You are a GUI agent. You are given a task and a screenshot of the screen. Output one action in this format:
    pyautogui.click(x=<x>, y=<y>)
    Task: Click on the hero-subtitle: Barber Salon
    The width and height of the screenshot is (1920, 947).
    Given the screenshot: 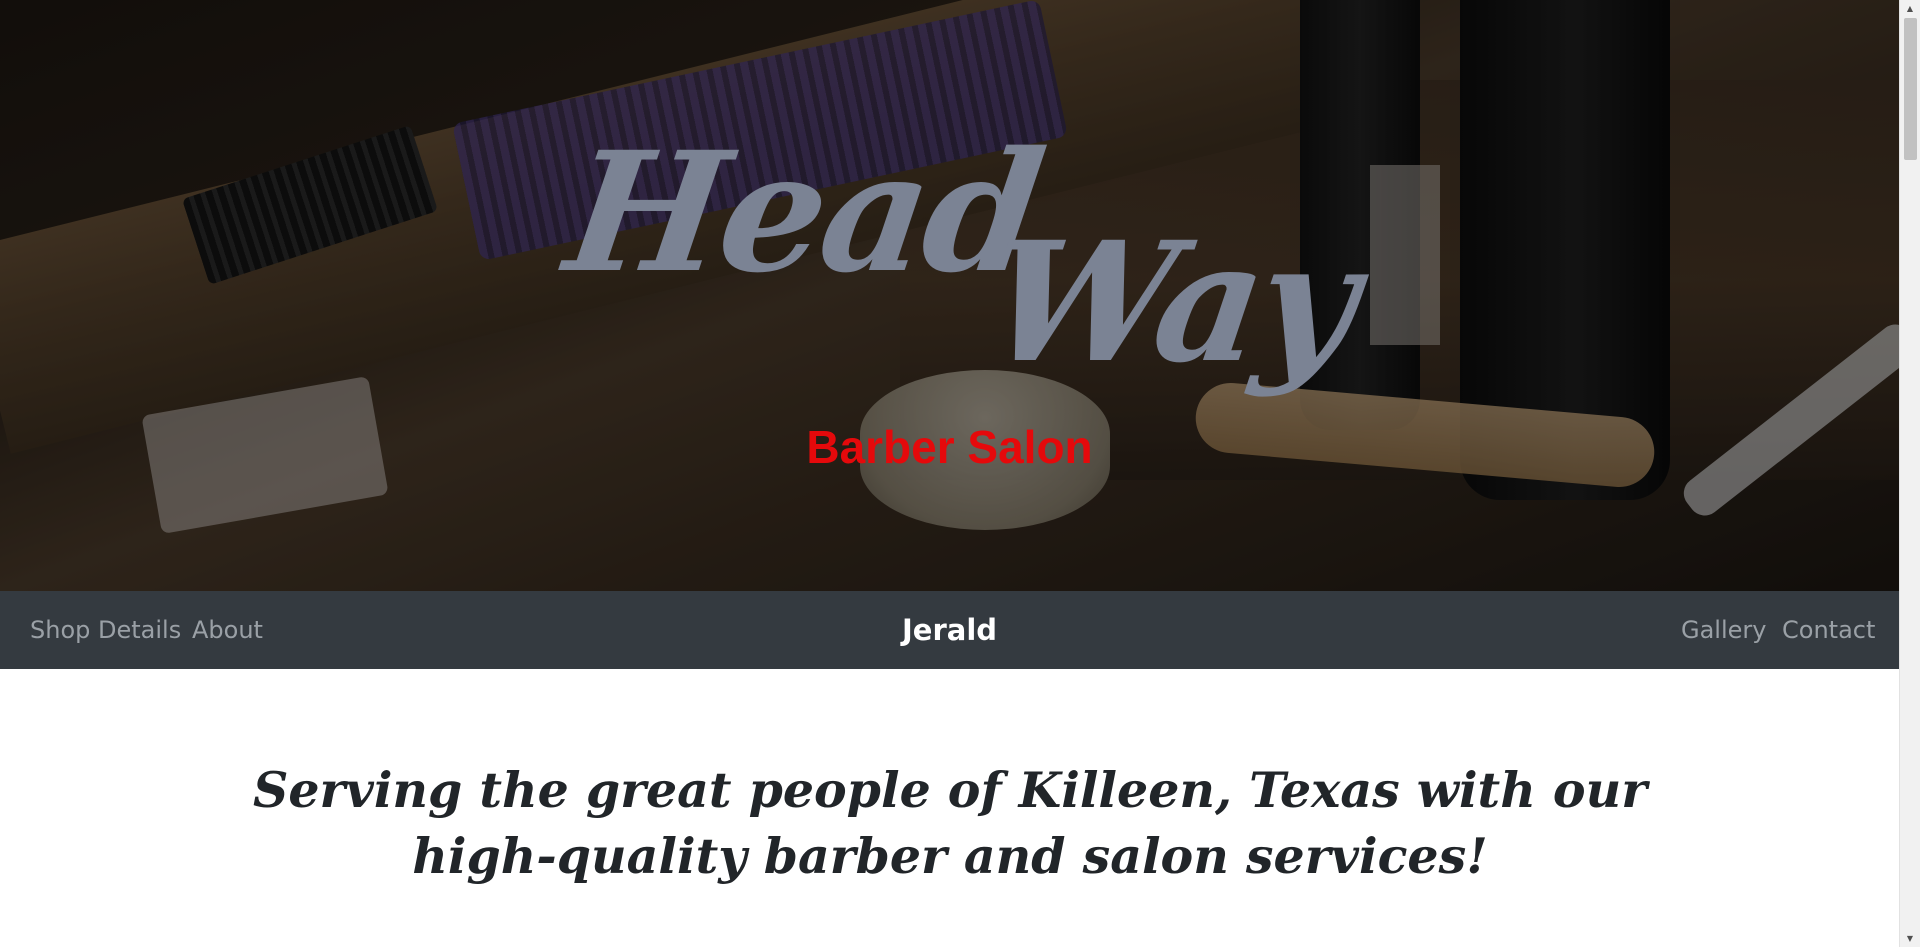 What is the action you would take?
    pyautogui.click(x=949, y=447)
    